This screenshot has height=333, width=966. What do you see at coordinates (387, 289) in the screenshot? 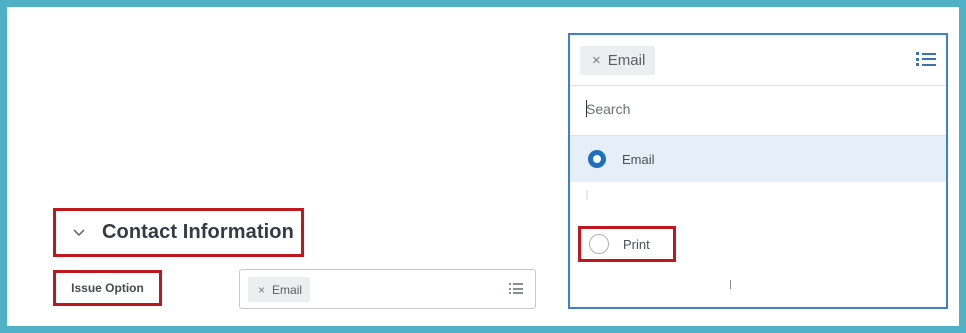
I see `issue-option-prompt: × Email` at bounding box center [387, 289].